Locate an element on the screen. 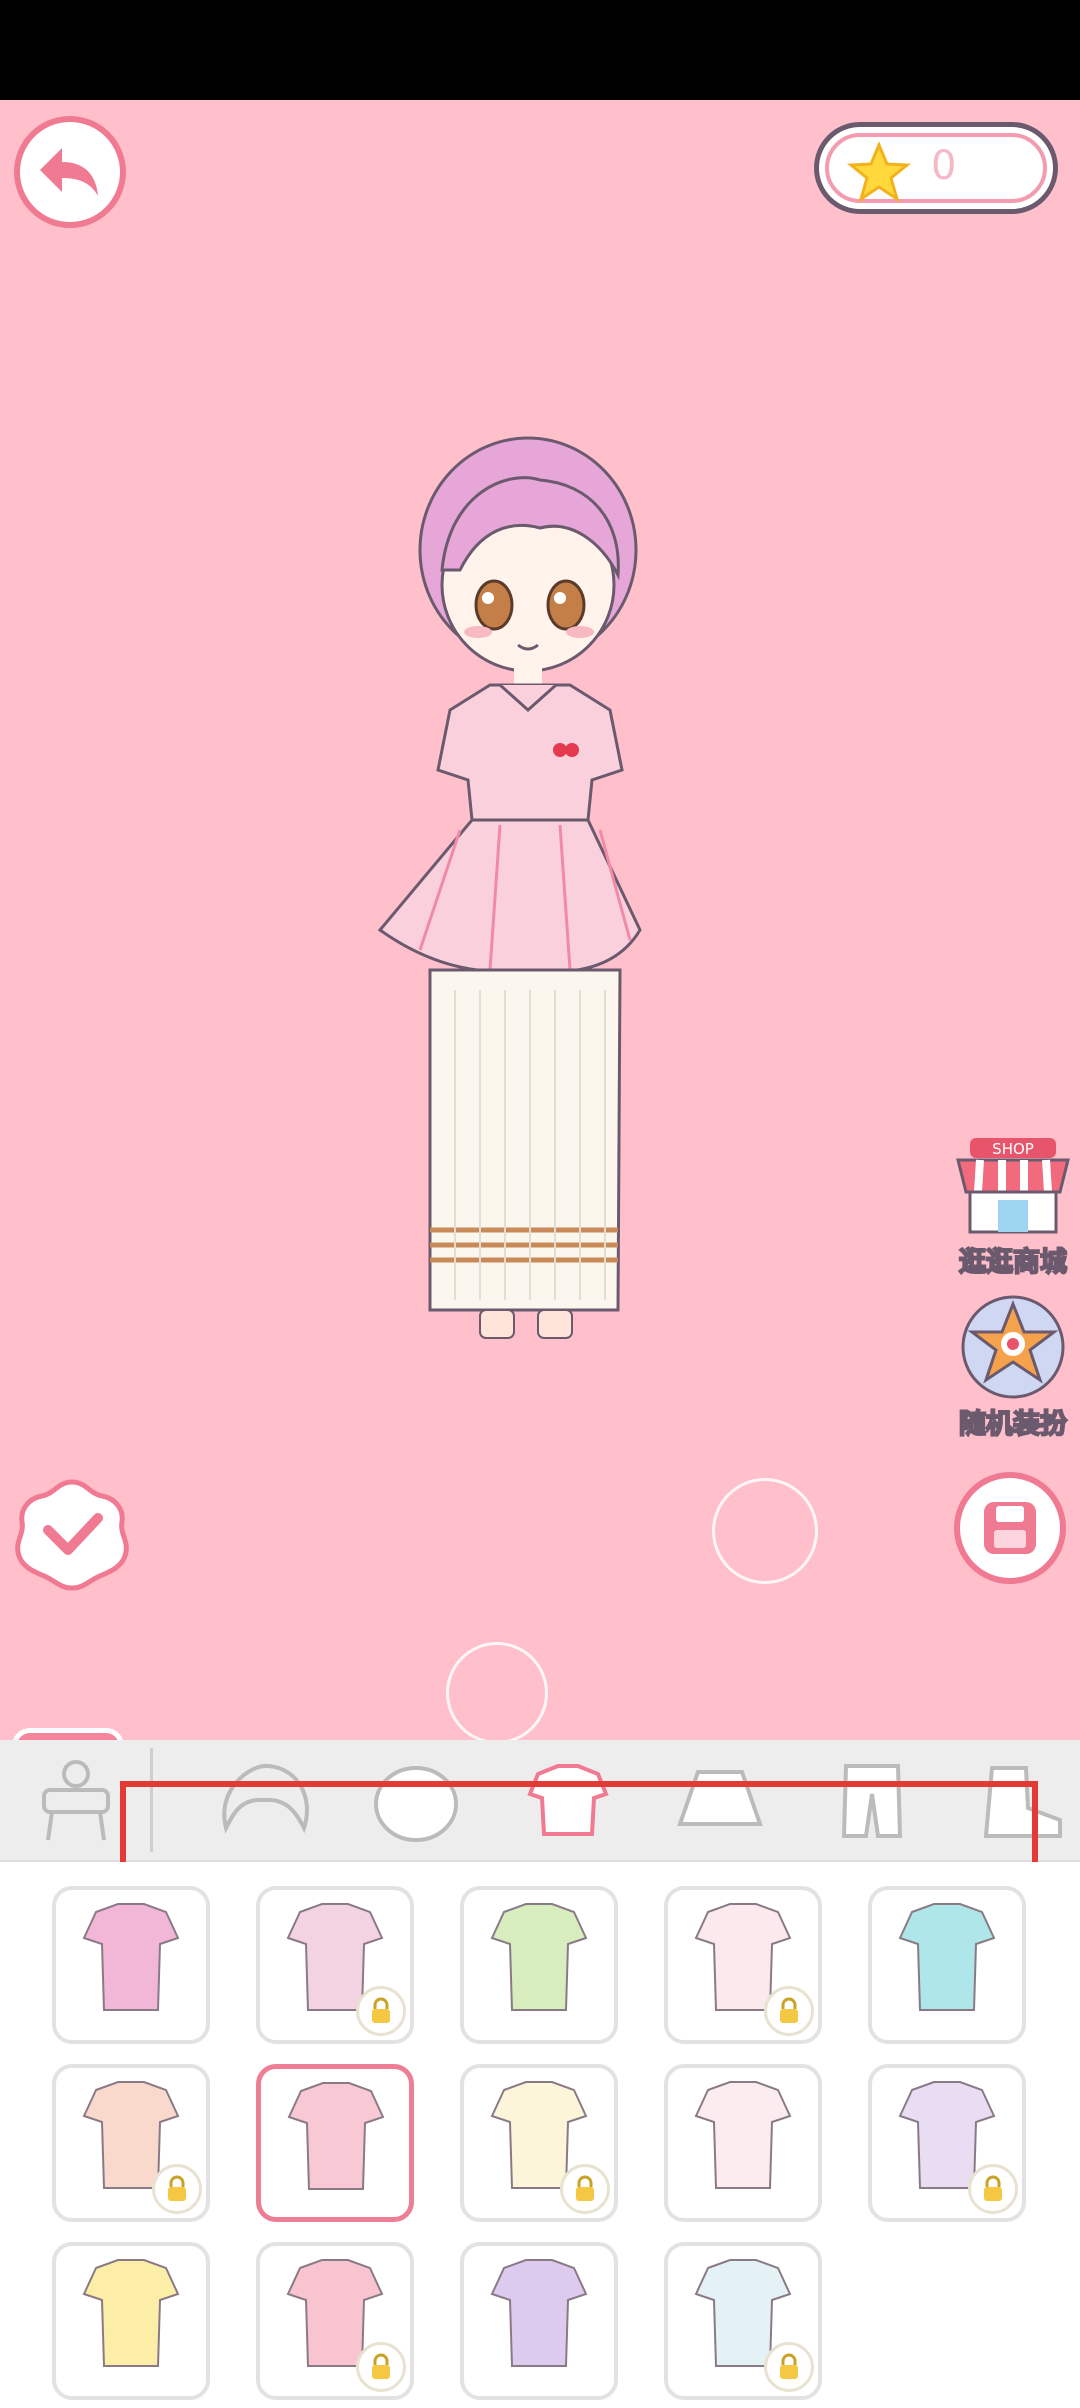 This screenshot has width=1080, height=2408. back-button is located at coordinates (70, 172).